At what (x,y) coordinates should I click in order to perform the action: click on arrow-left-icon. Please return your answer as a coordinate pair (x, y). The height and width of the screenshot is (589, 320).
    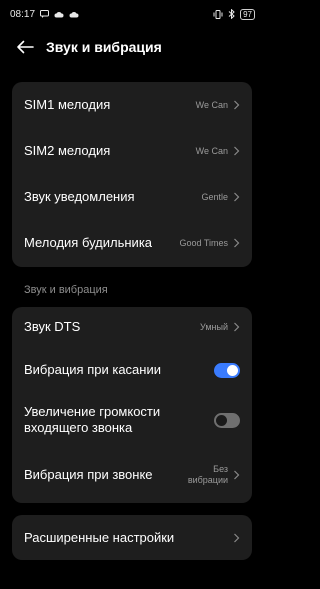
    Looking at the image, I should click on (25, 47).